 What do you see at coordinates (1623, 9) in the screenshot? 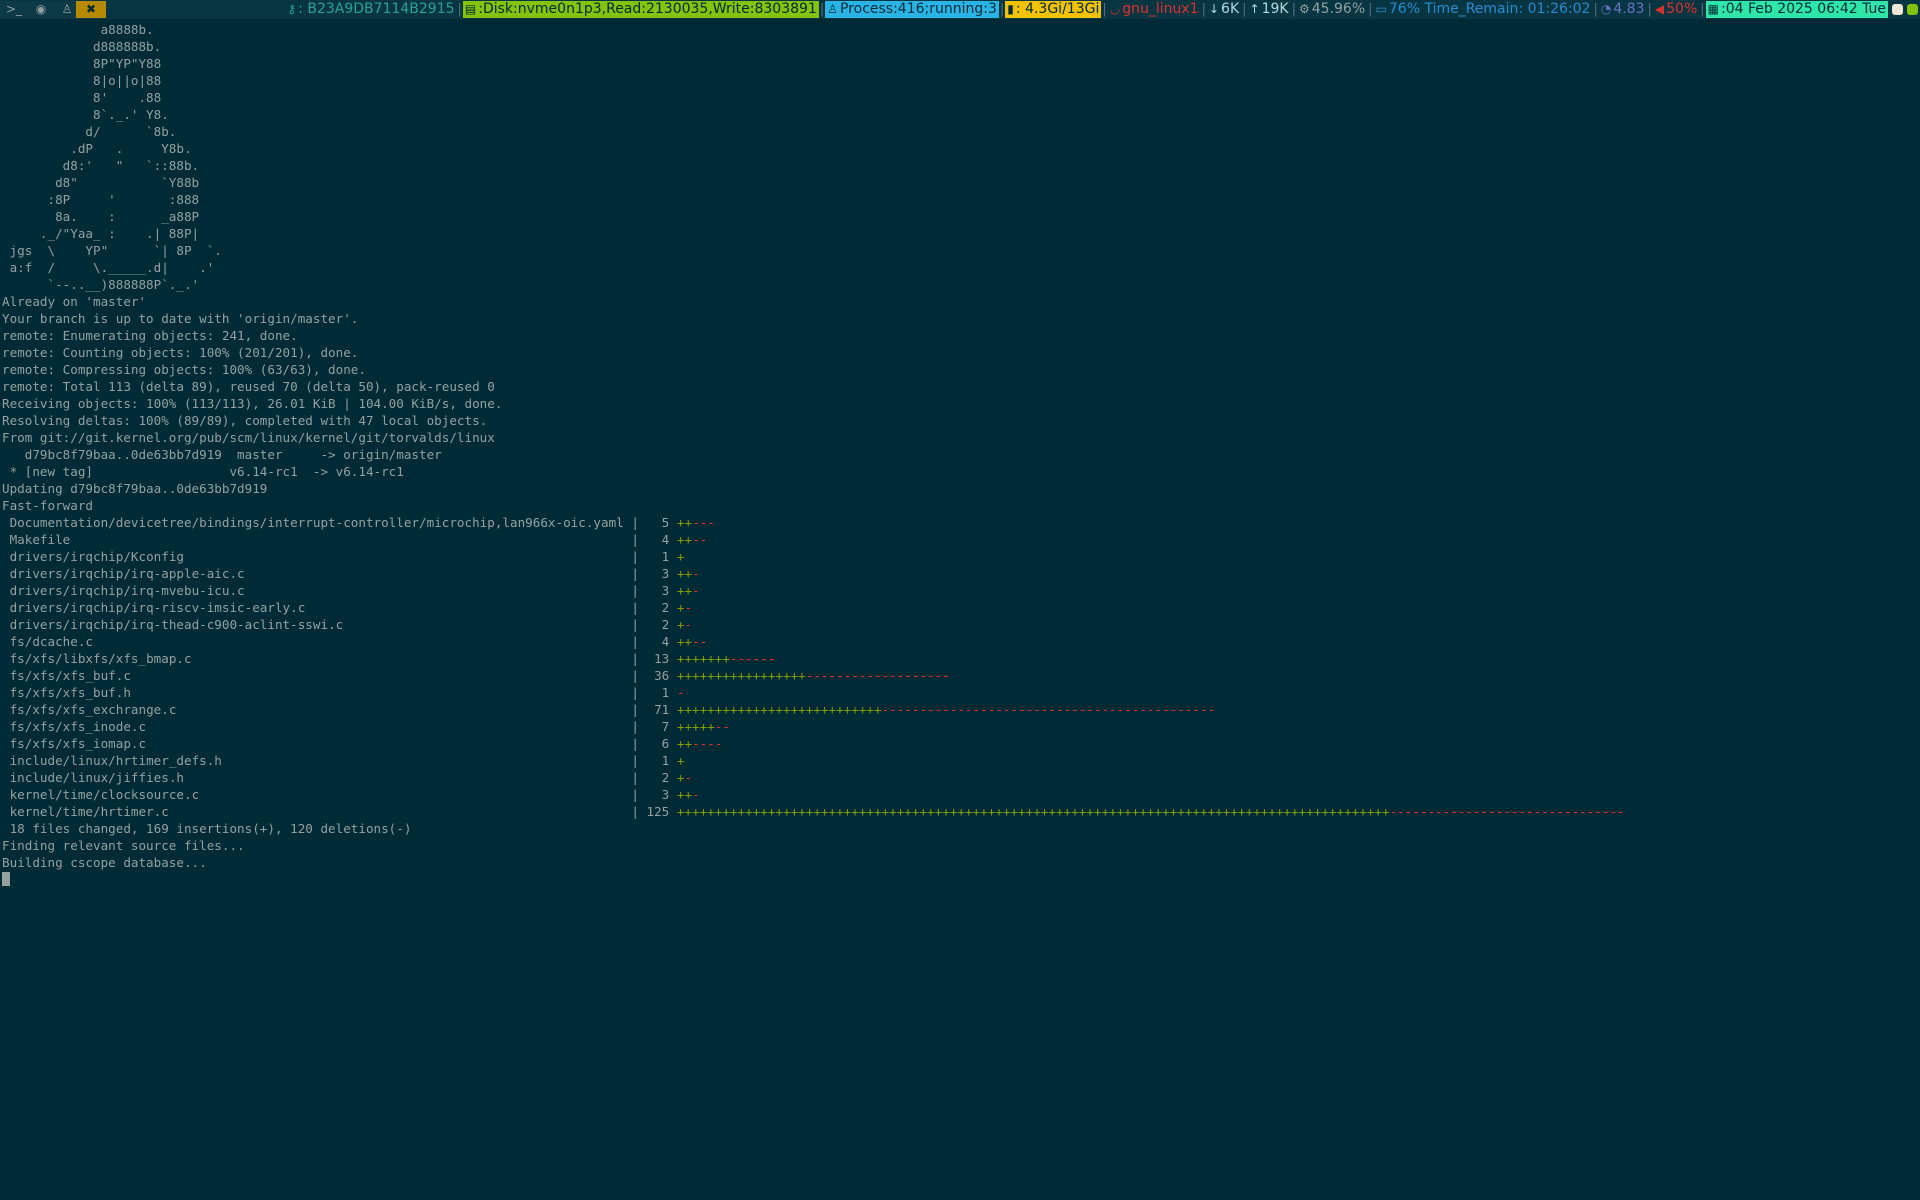
I see `status-load: ◔ 4.83` at bounding box center [1623, 9].